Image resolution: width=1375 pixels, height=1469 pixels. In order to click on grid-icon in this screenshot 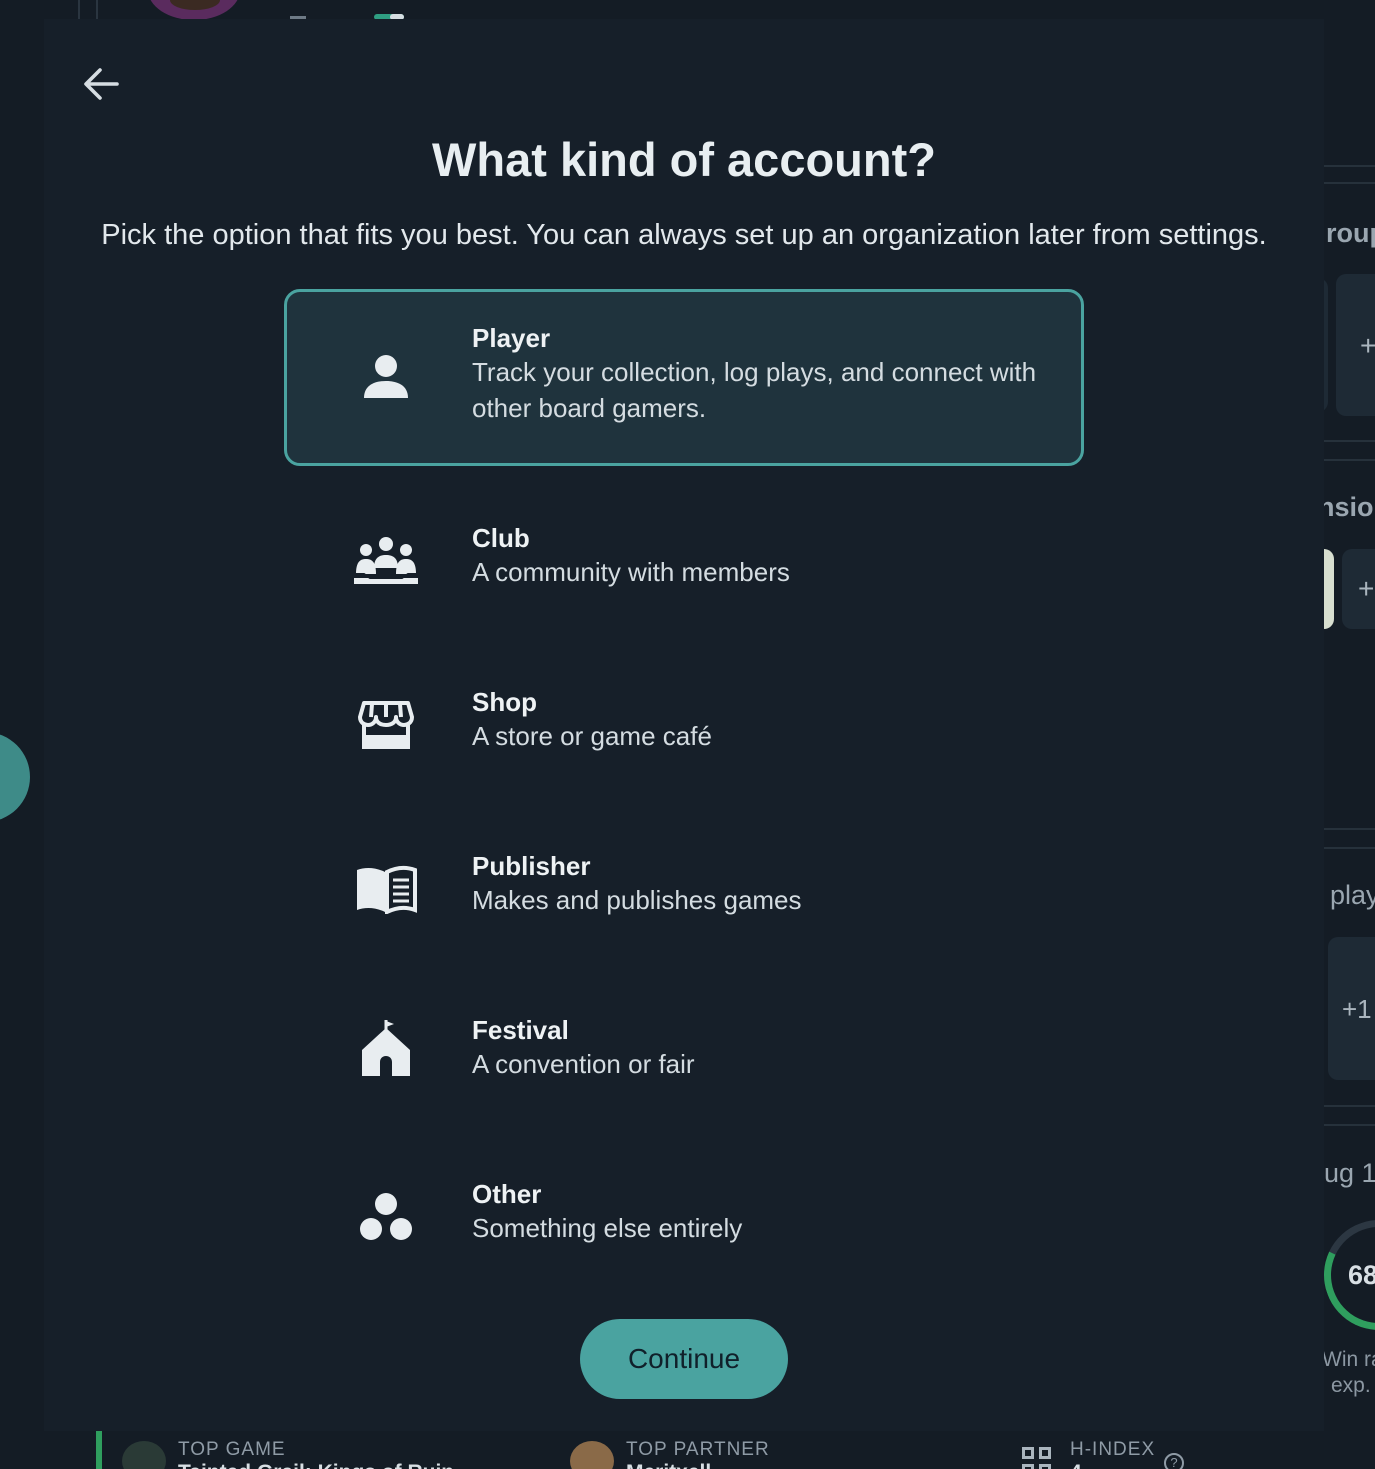, I will do `click(1037, 1458)`.